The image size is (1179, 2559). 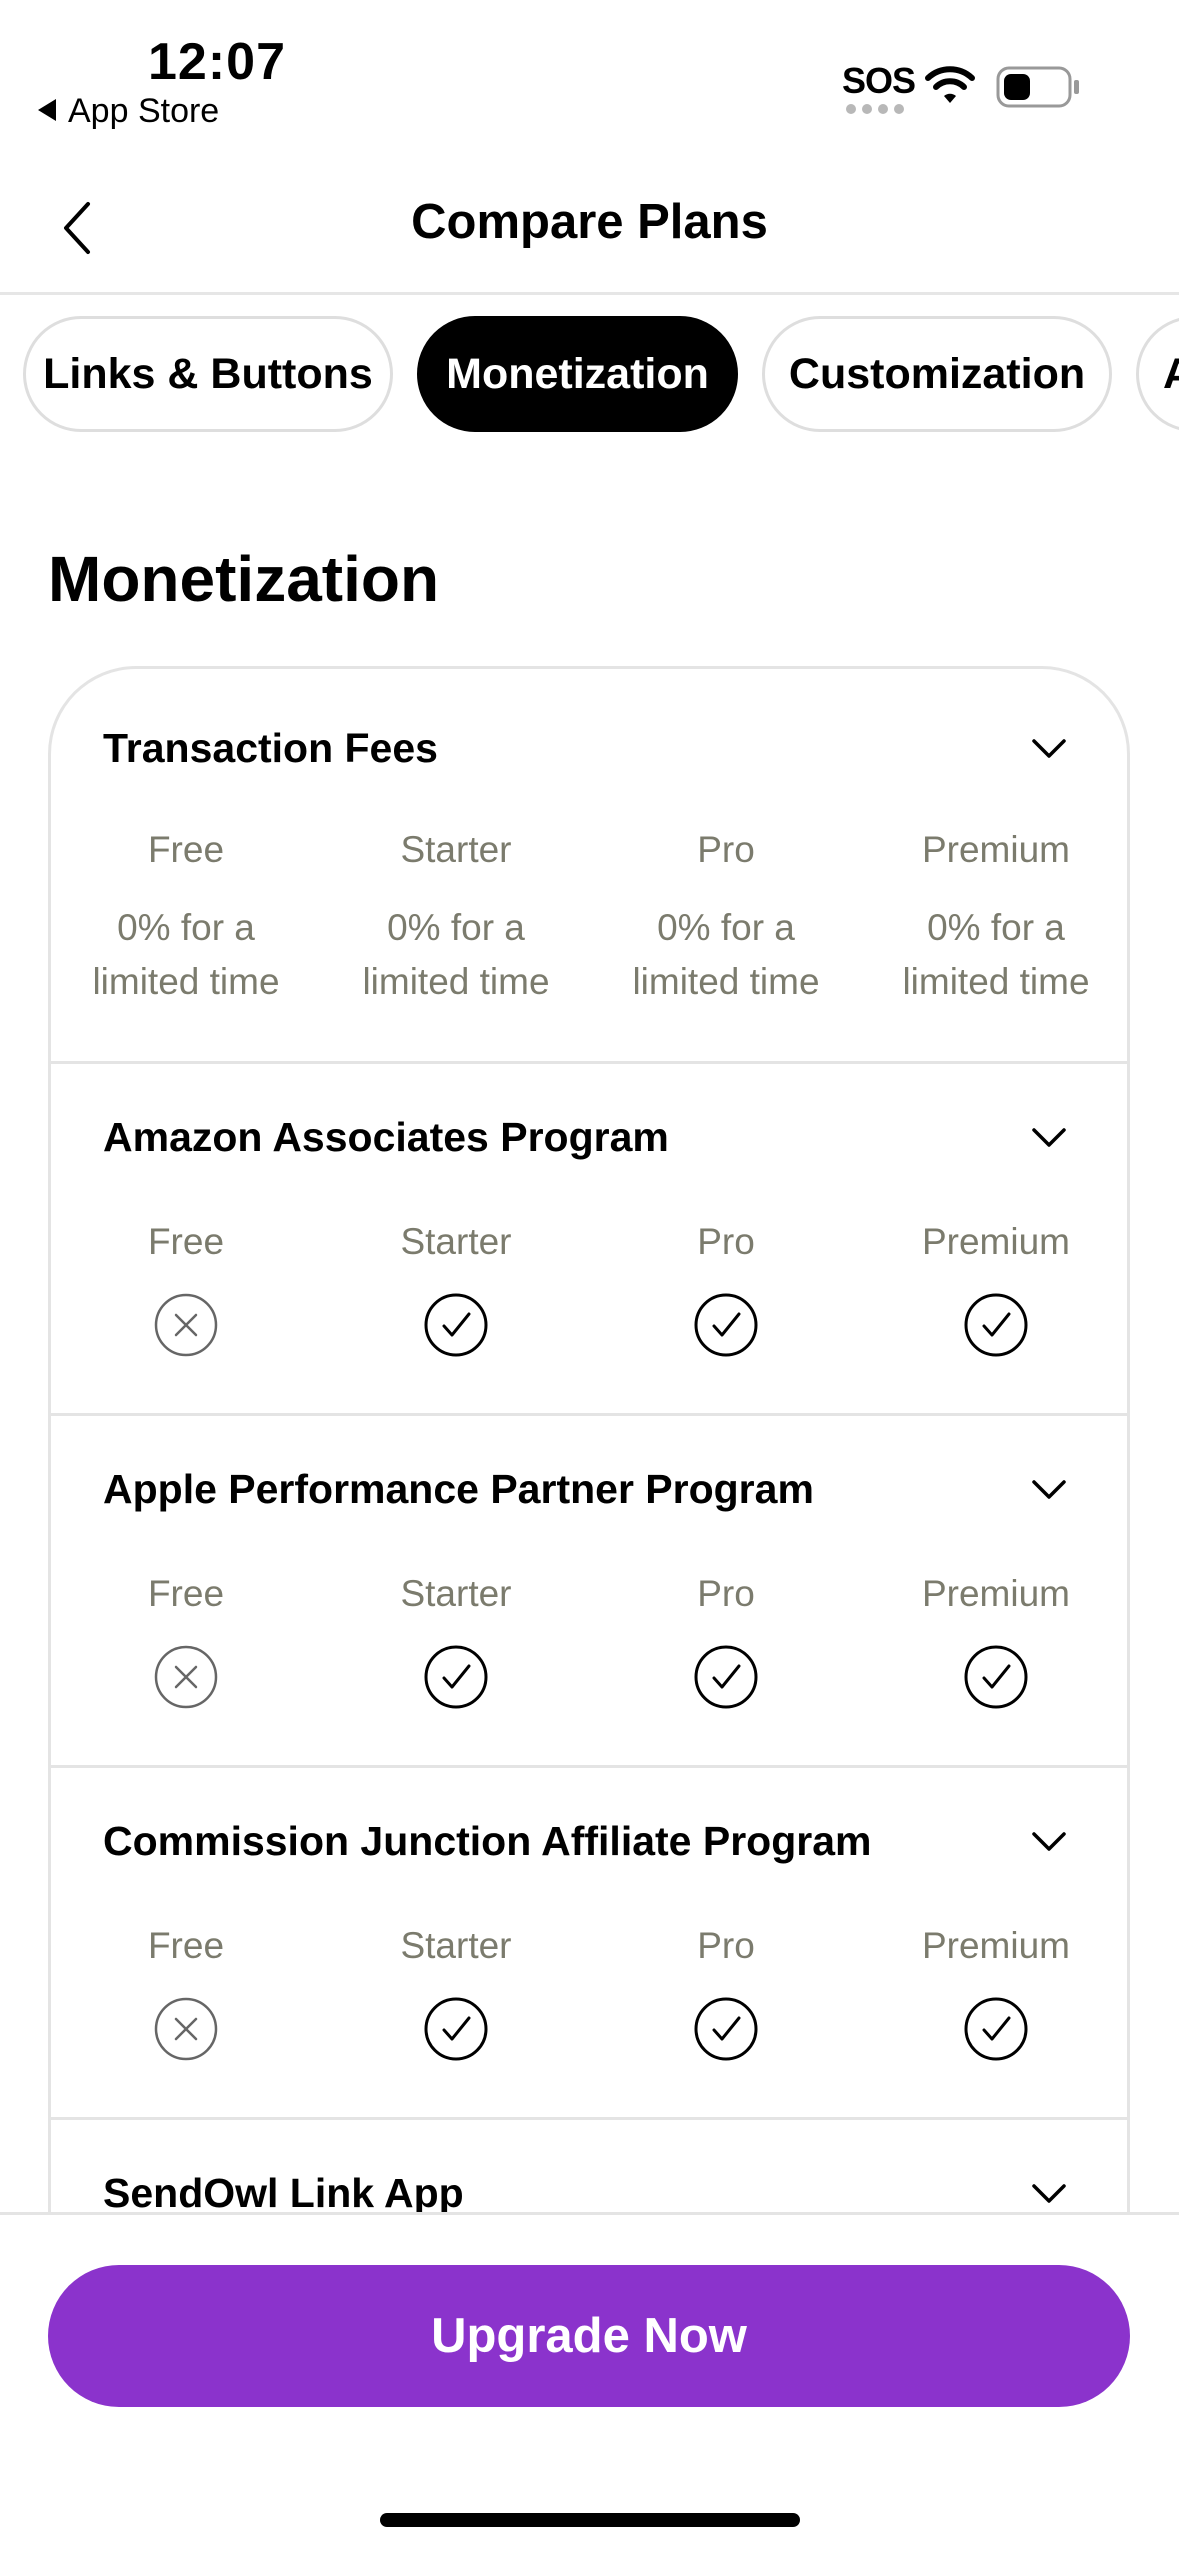 What do you see at coordinates (937, 374) in the screenshot?
I see `tab-customization: Customization` at bounding box center [937, 374].